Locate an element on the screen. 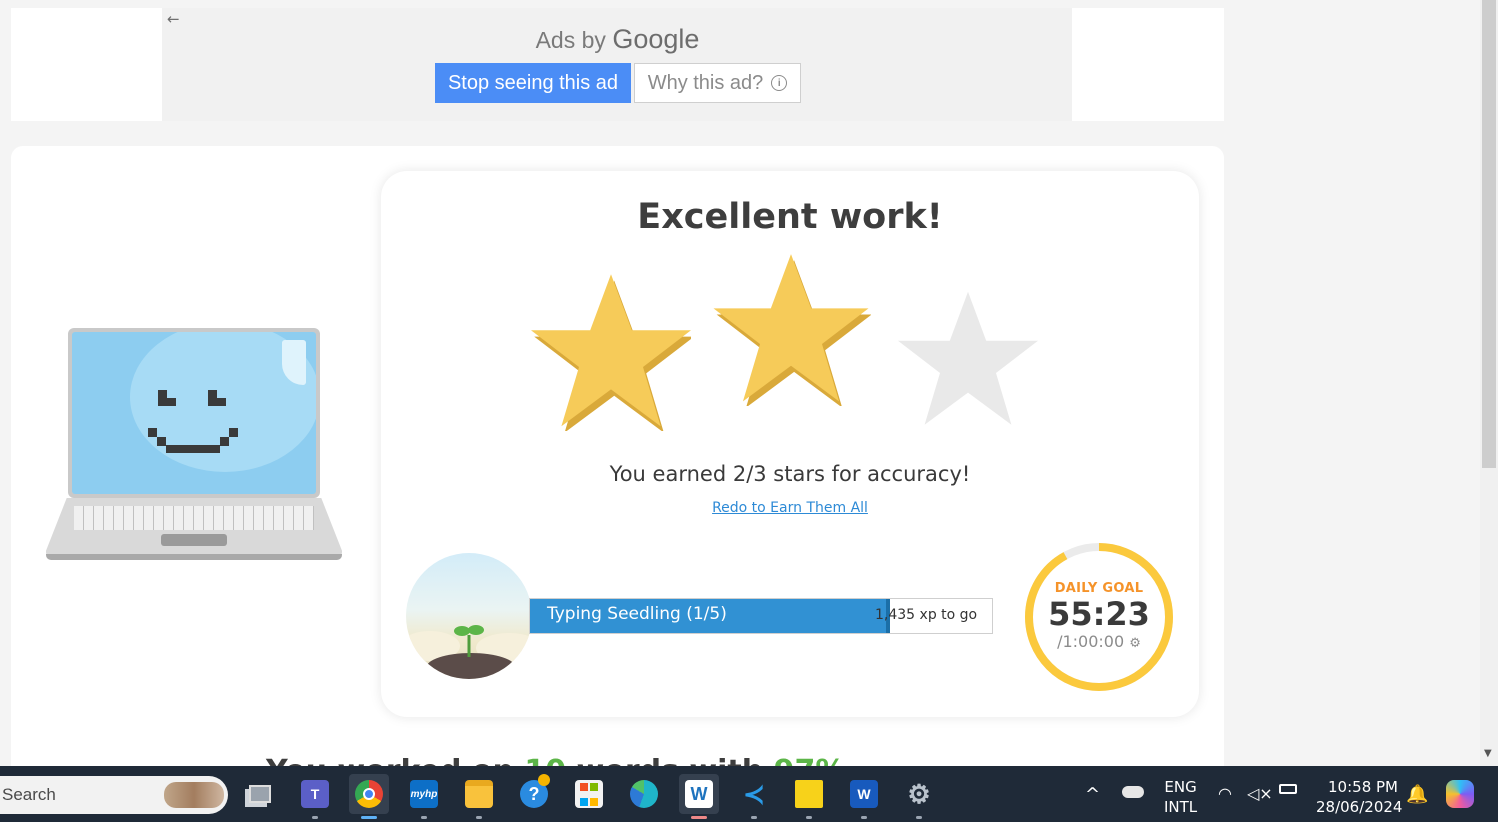 This screenshot has width=1498, height=822. info-icon: i is located at coordinates (779, 83).